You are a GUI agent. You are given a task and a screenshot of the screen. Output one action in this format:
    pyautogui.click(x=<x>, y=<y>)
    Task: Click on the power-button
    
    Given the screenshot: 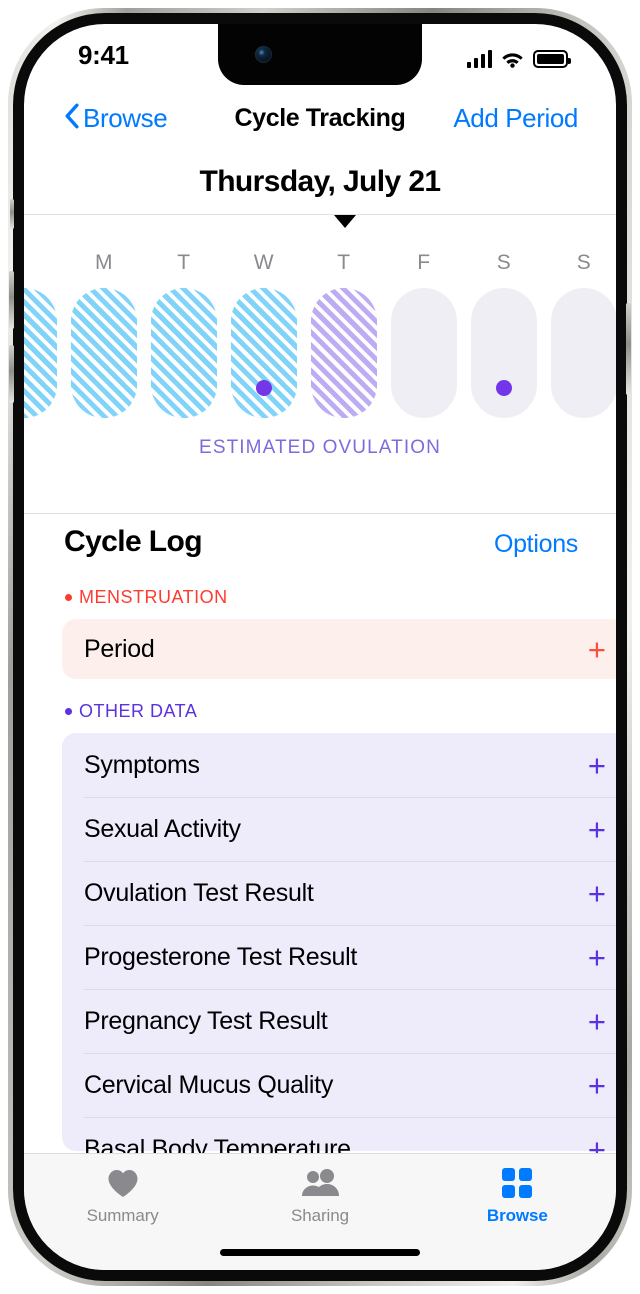 What is the action you would take?
    pyautogui.click(x=628, y=349)
    